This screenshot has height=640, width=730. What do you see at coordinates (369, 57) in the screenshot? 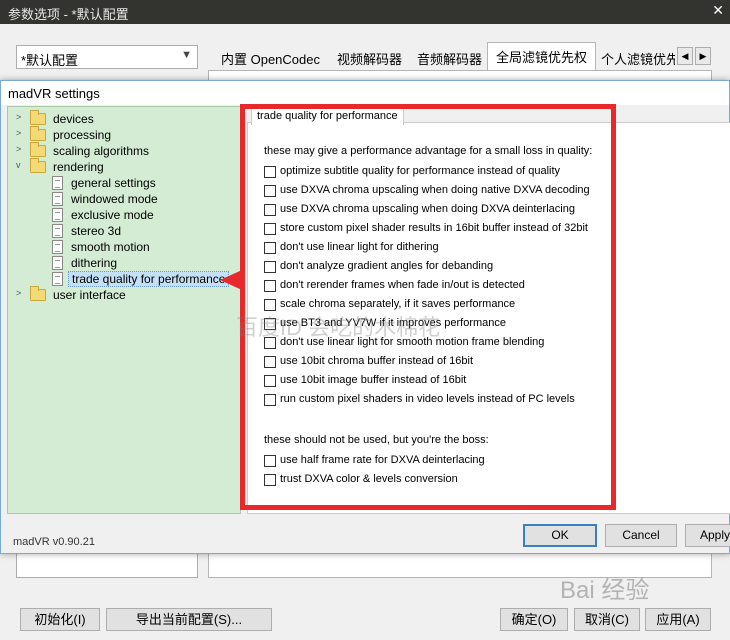
I see `tab-video-decoder: 视频解码器` at bounding box center [369, 57].